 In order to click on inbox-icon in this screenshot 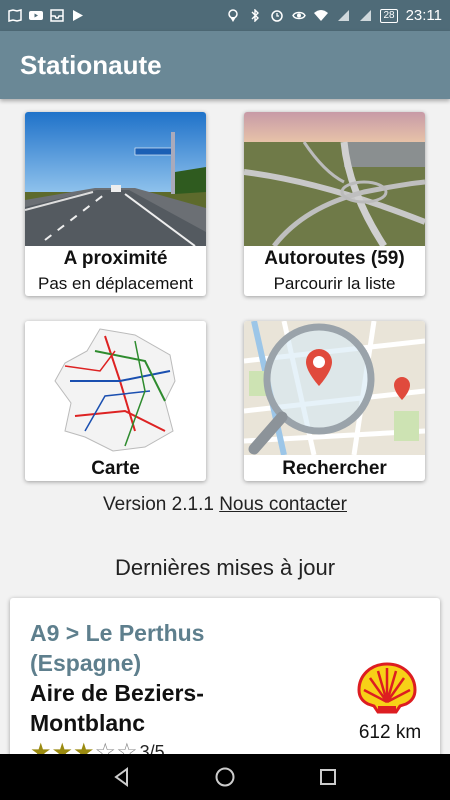, I will do `click(57, 15)`.